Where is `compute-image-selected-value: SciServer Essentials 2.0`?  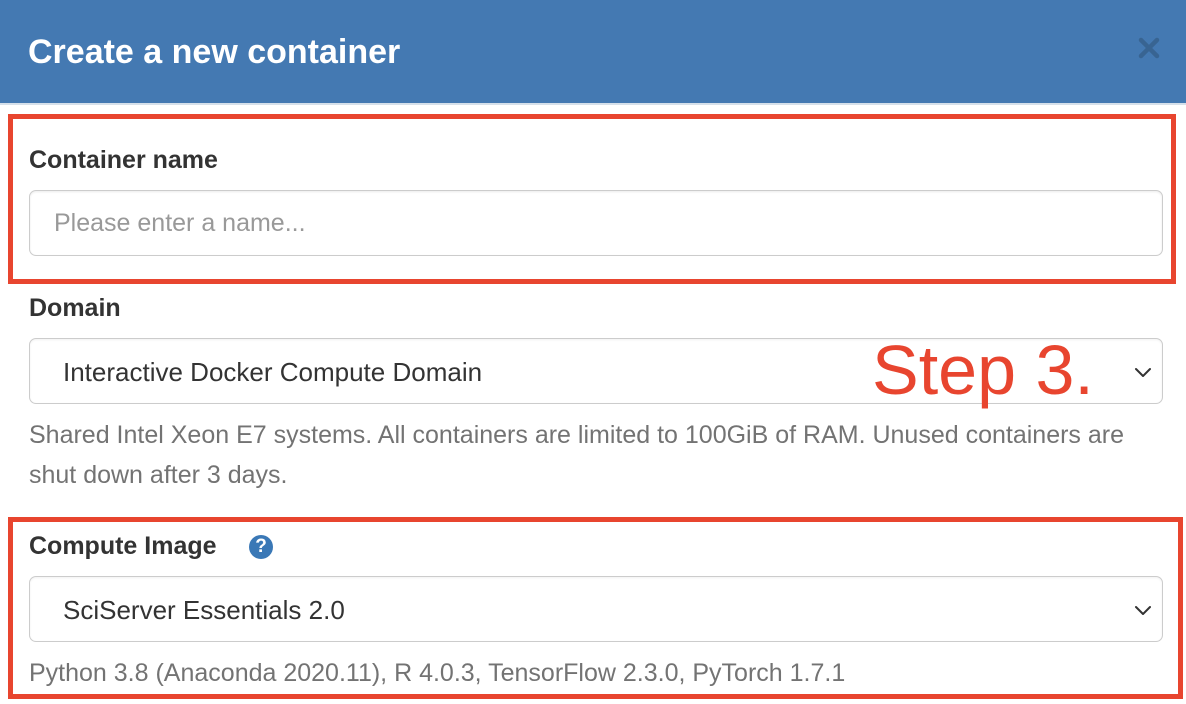
compute-image-selected-value: SciServer Essentials 2.0 is located at coordinates (204, 610).